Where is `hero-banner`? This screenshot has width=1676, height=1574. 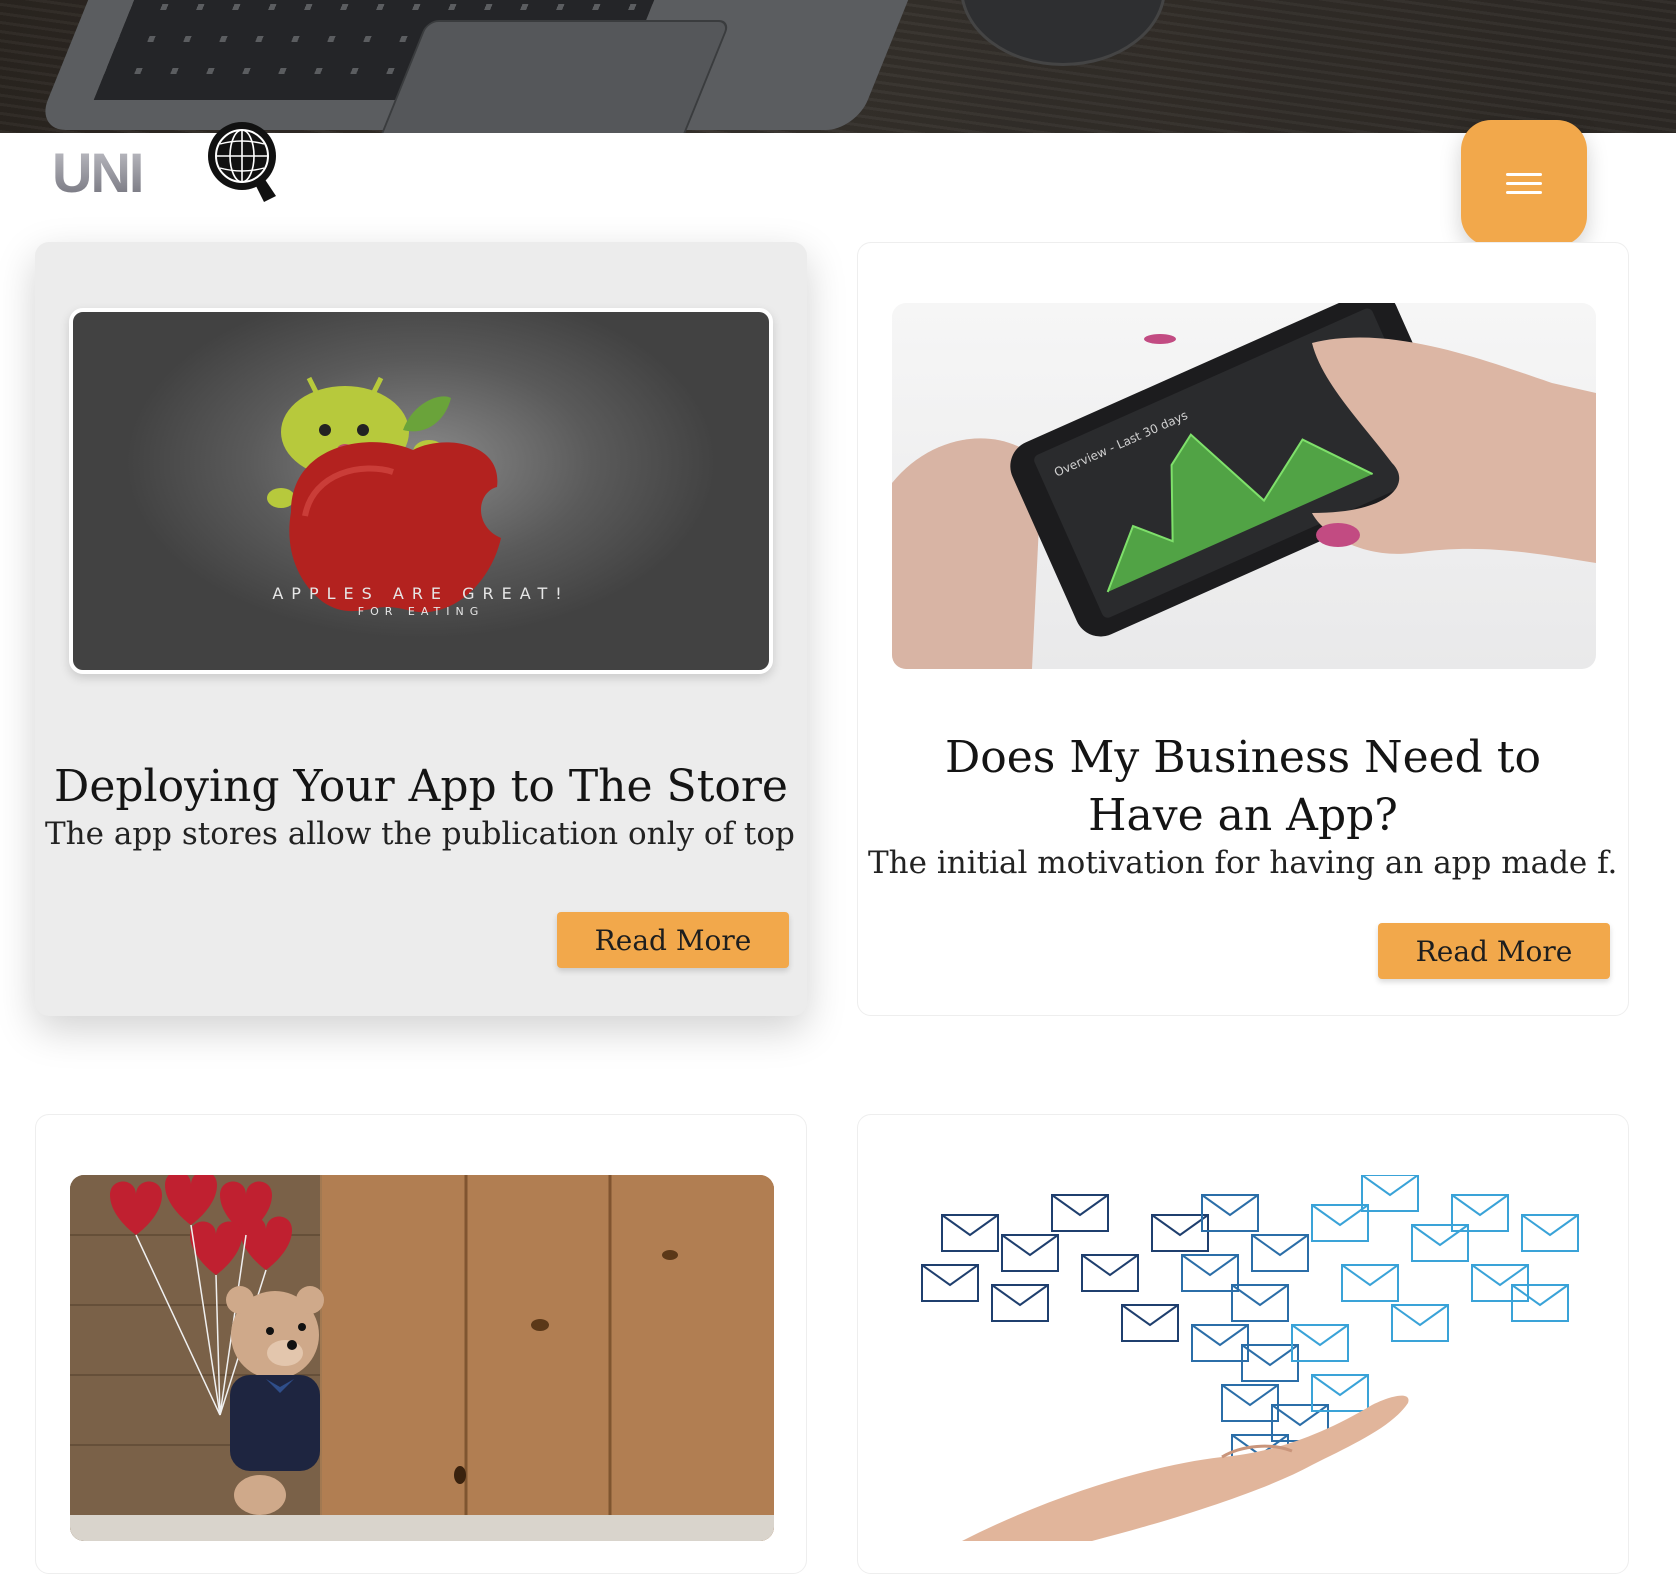 hero-banner is located at coordinates (838, 66).